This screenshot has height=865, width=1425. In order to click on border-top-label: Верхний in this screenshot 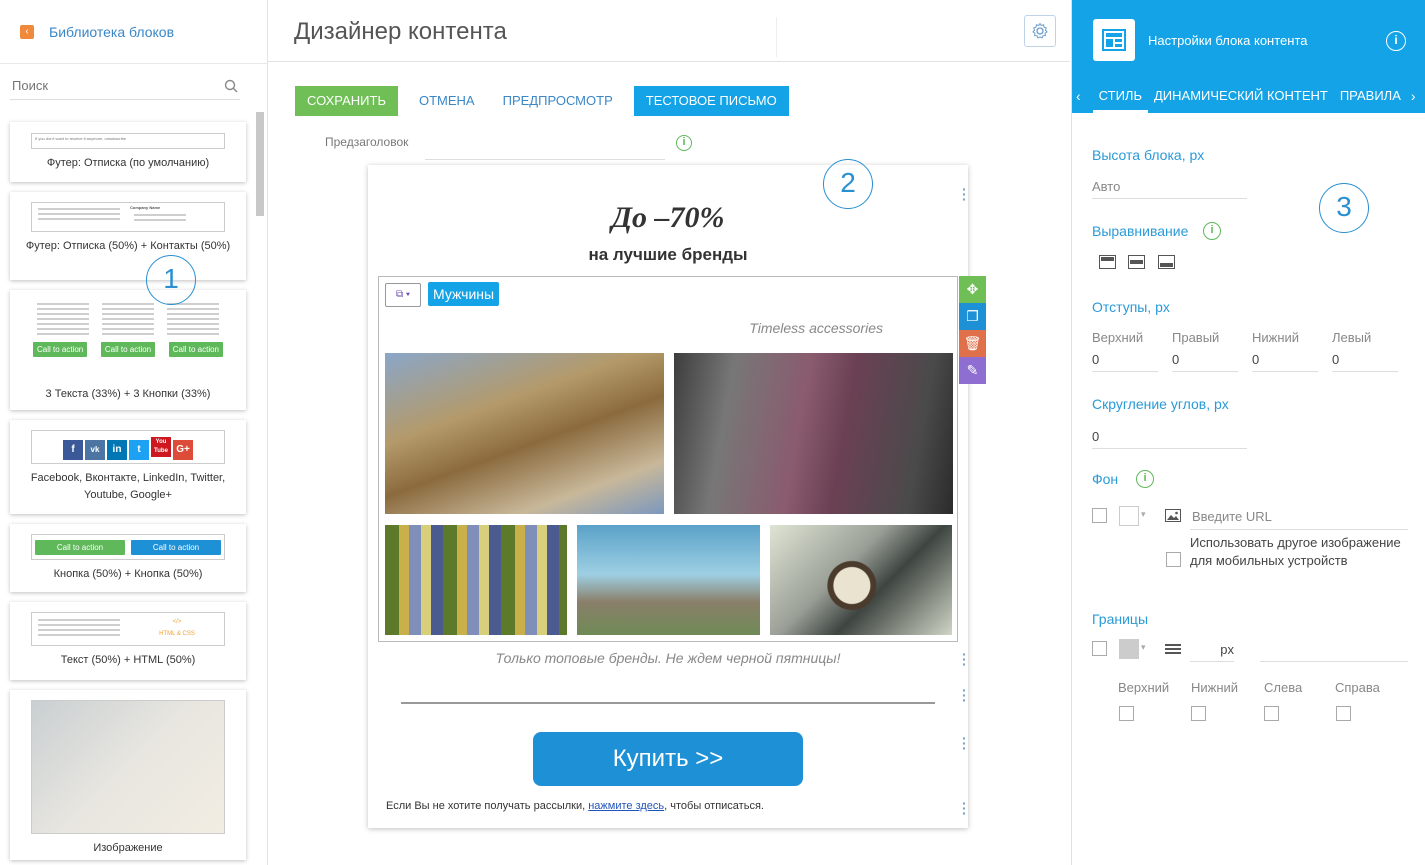, I will do `click(1144, 687)`.